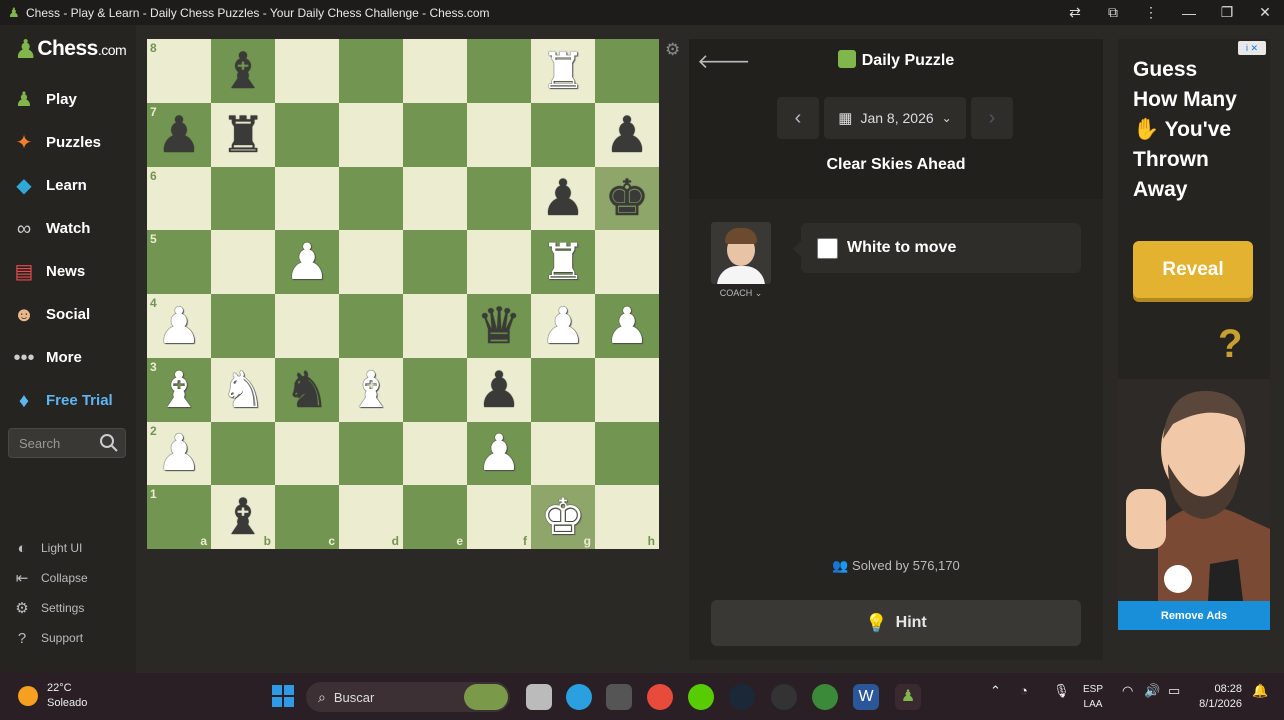 Image resolution: width=1284 pixels, height=720 pixels. What do you see at coordinates (1252, 48) in the screenshot?
I see `ad-choices-badge: i ✕` at bounding box center [1252, 48].